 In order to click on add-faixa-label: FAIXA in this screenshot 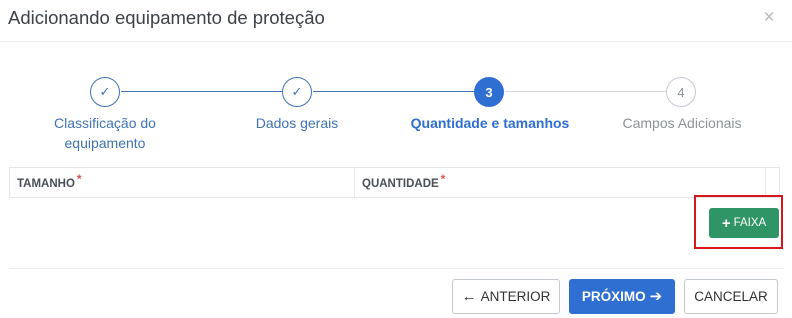, I will do `click(750, 223)`.